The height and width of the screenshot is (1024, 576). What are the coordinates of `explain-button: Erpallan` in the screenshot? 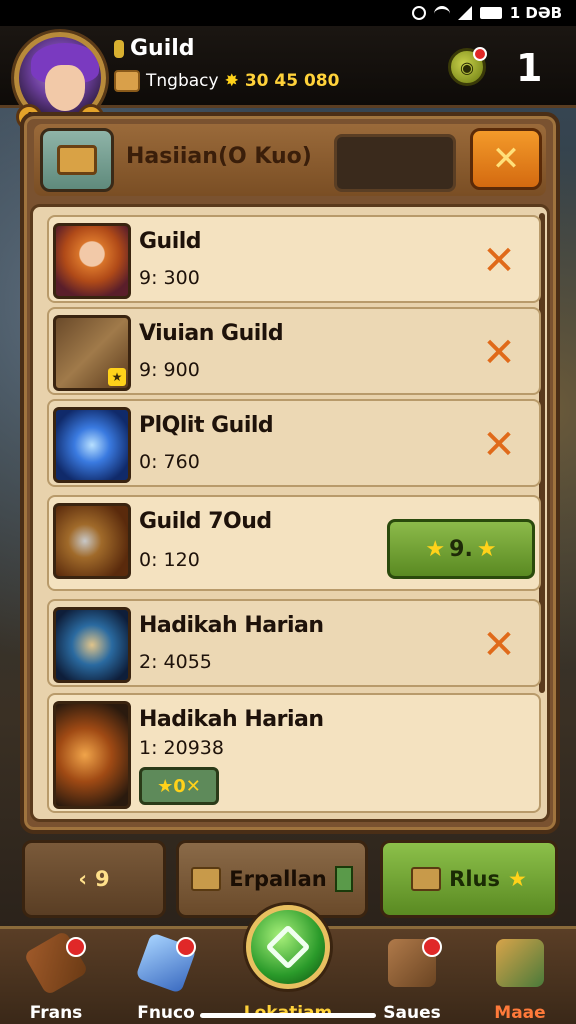 It's located at (272, 879).